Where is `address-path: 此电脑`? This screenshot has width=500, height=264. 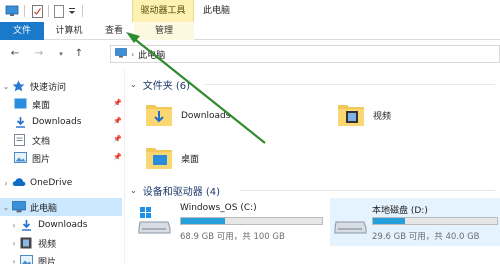
address-path: 此电脑 is located at coordinates (152, 55).